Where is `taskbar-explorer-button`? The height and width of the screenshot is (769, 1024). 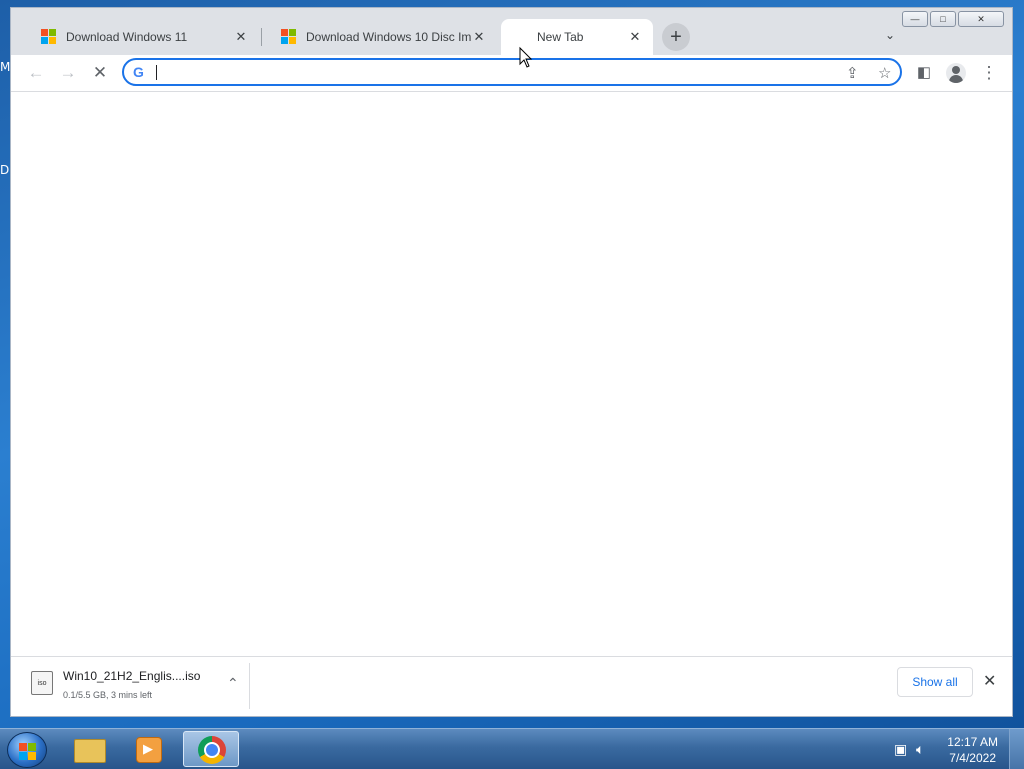 taskbar-explorer-button is located at coordinates (88, 749).